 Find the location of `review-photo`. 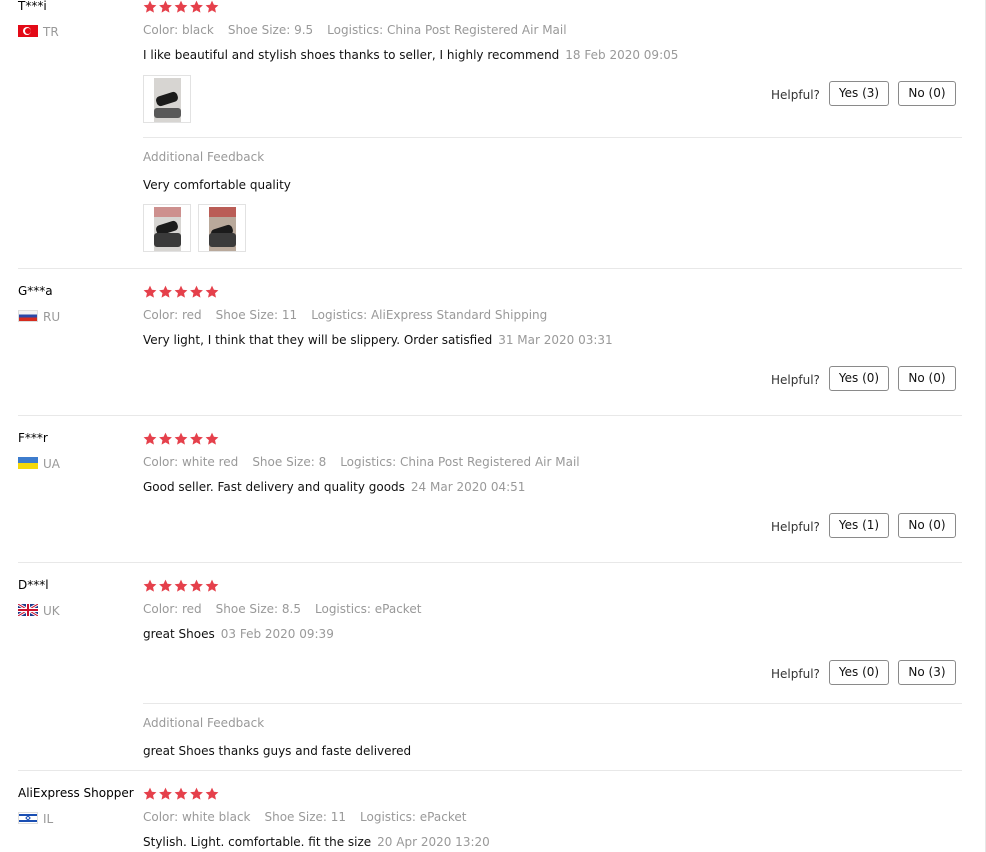

review-photo is located at coordinates (167, 99).